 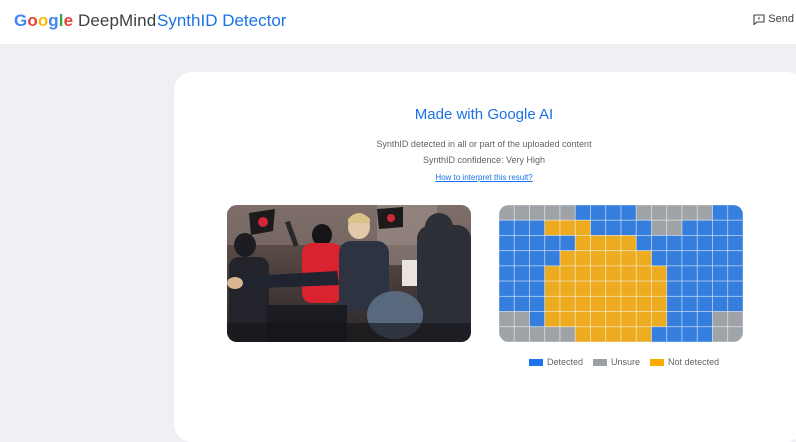 I want to click on legend-label: Unsure, so click(x=626, y=362).